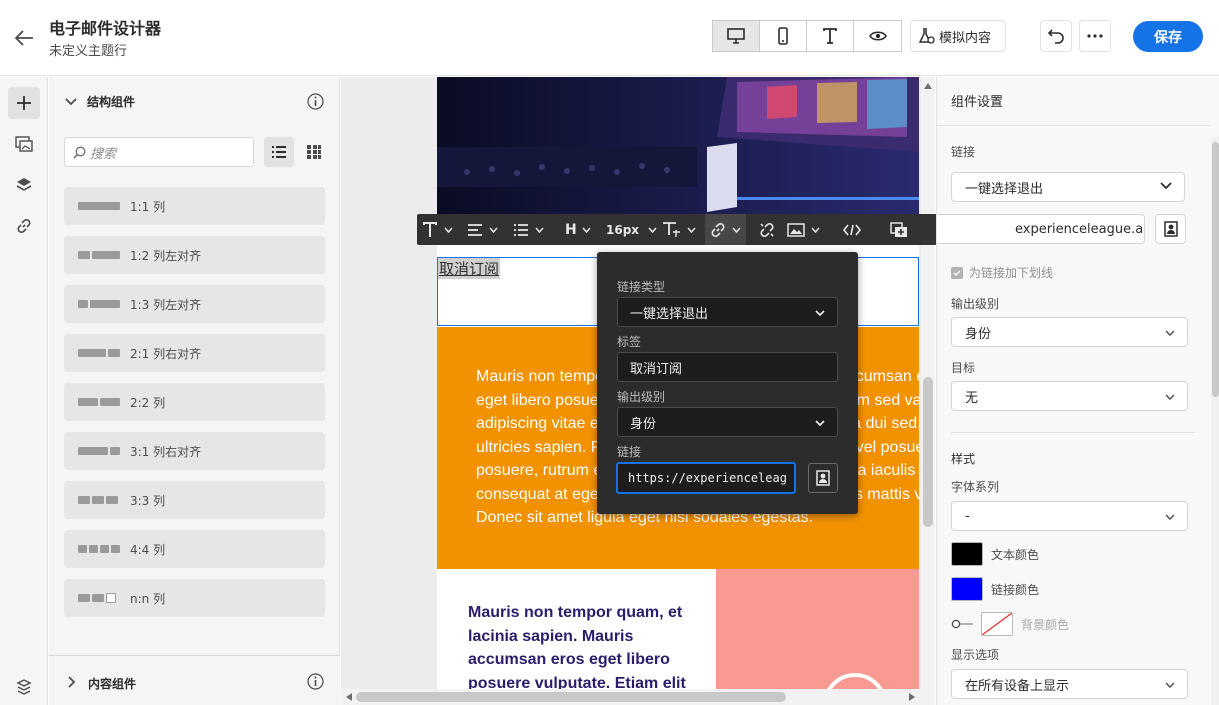 This screenshot has width=1219, height=705. I want to click on help-button, so click(24, 687).